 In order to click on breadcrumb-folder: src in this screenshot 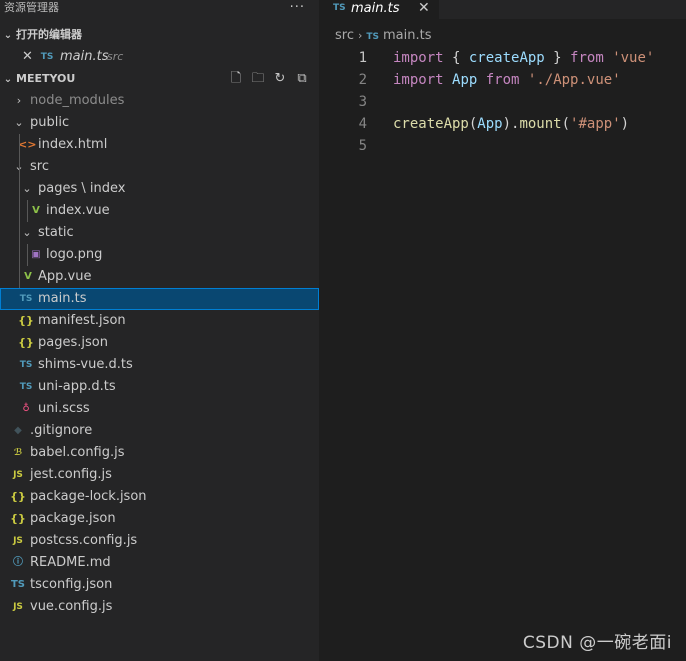, I will do `click(344, 35)`.